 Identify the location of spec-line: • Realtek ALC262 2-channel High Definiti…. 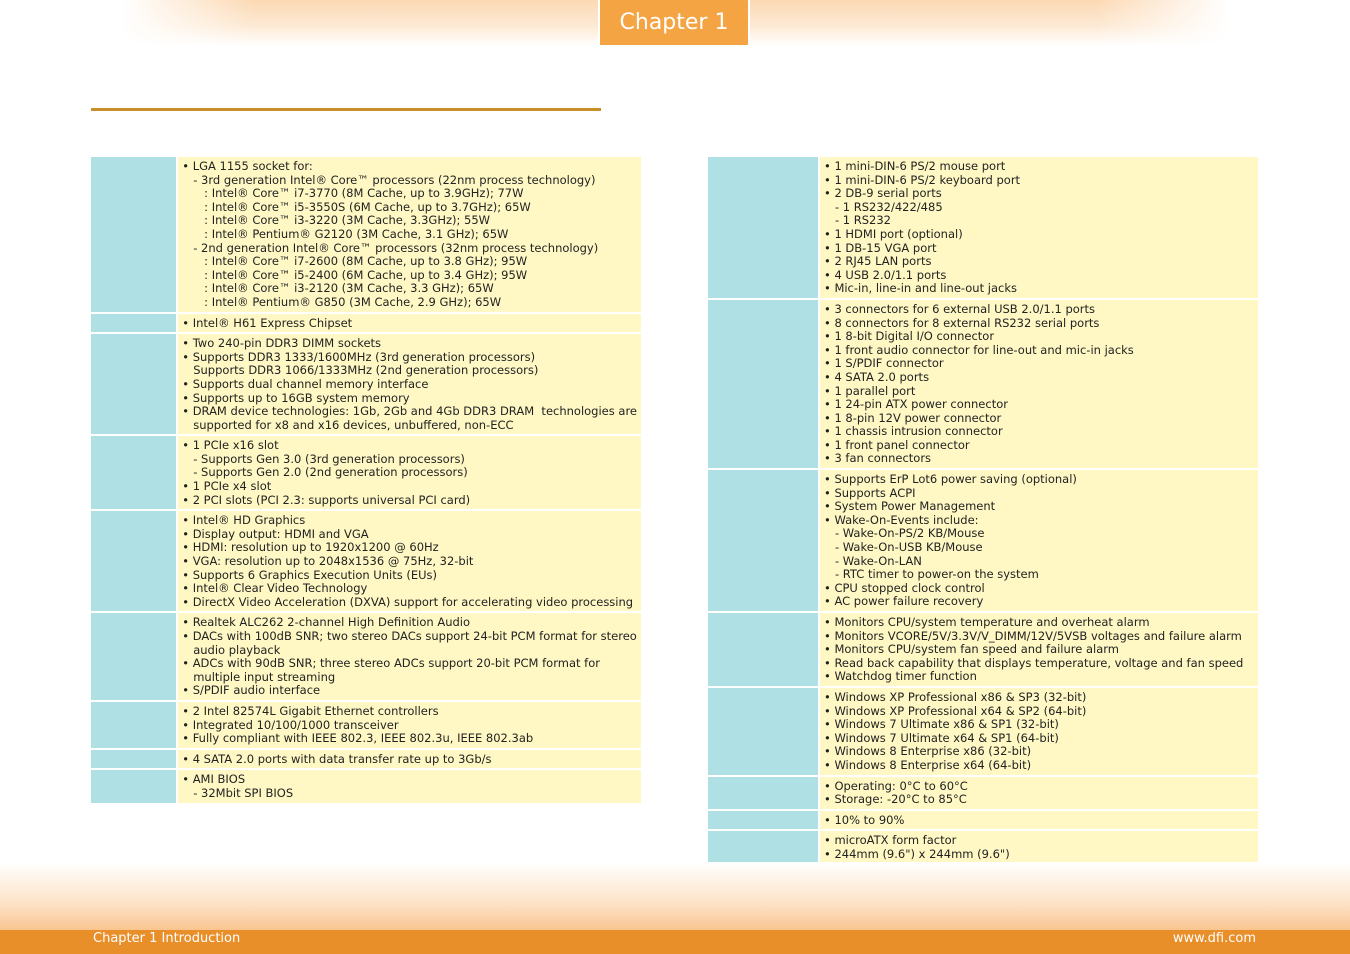
(326, 622).